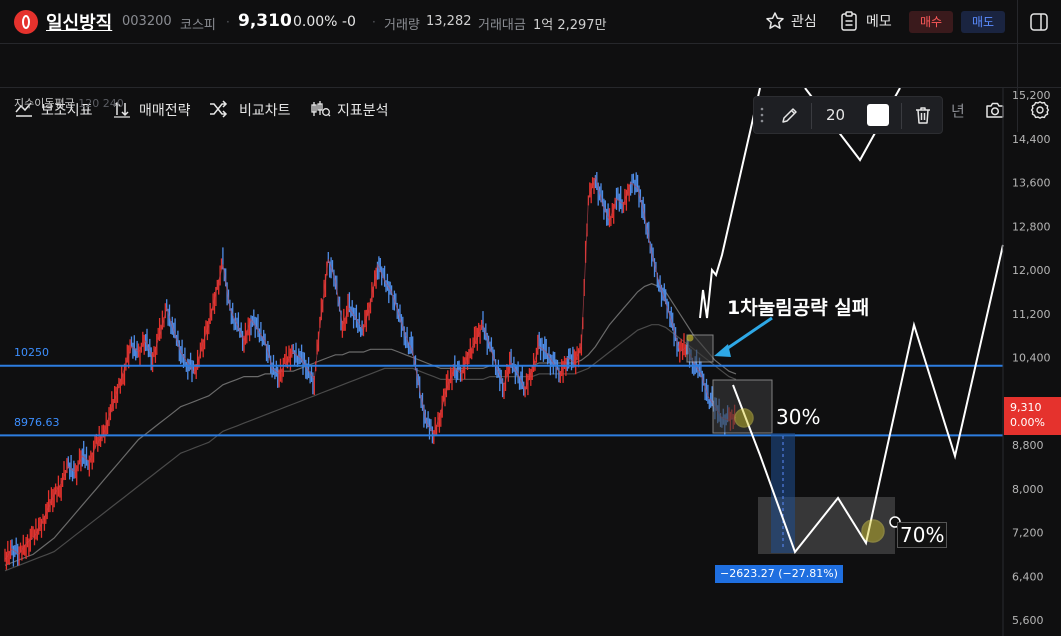 Image resolution: width=1061 pixels, height=636 pixels. Describe the element at coordinates (879, 22) in the screenshot. I see `memo-label: 메모` at that location.